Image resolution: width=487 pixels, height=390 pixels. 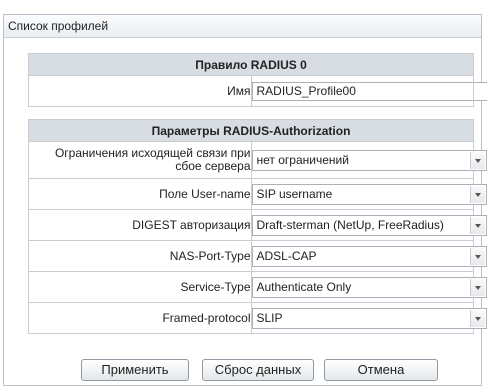 I want to click on auth-row-username-field: Поле User-name SIP username, so click(x=257, y=194).